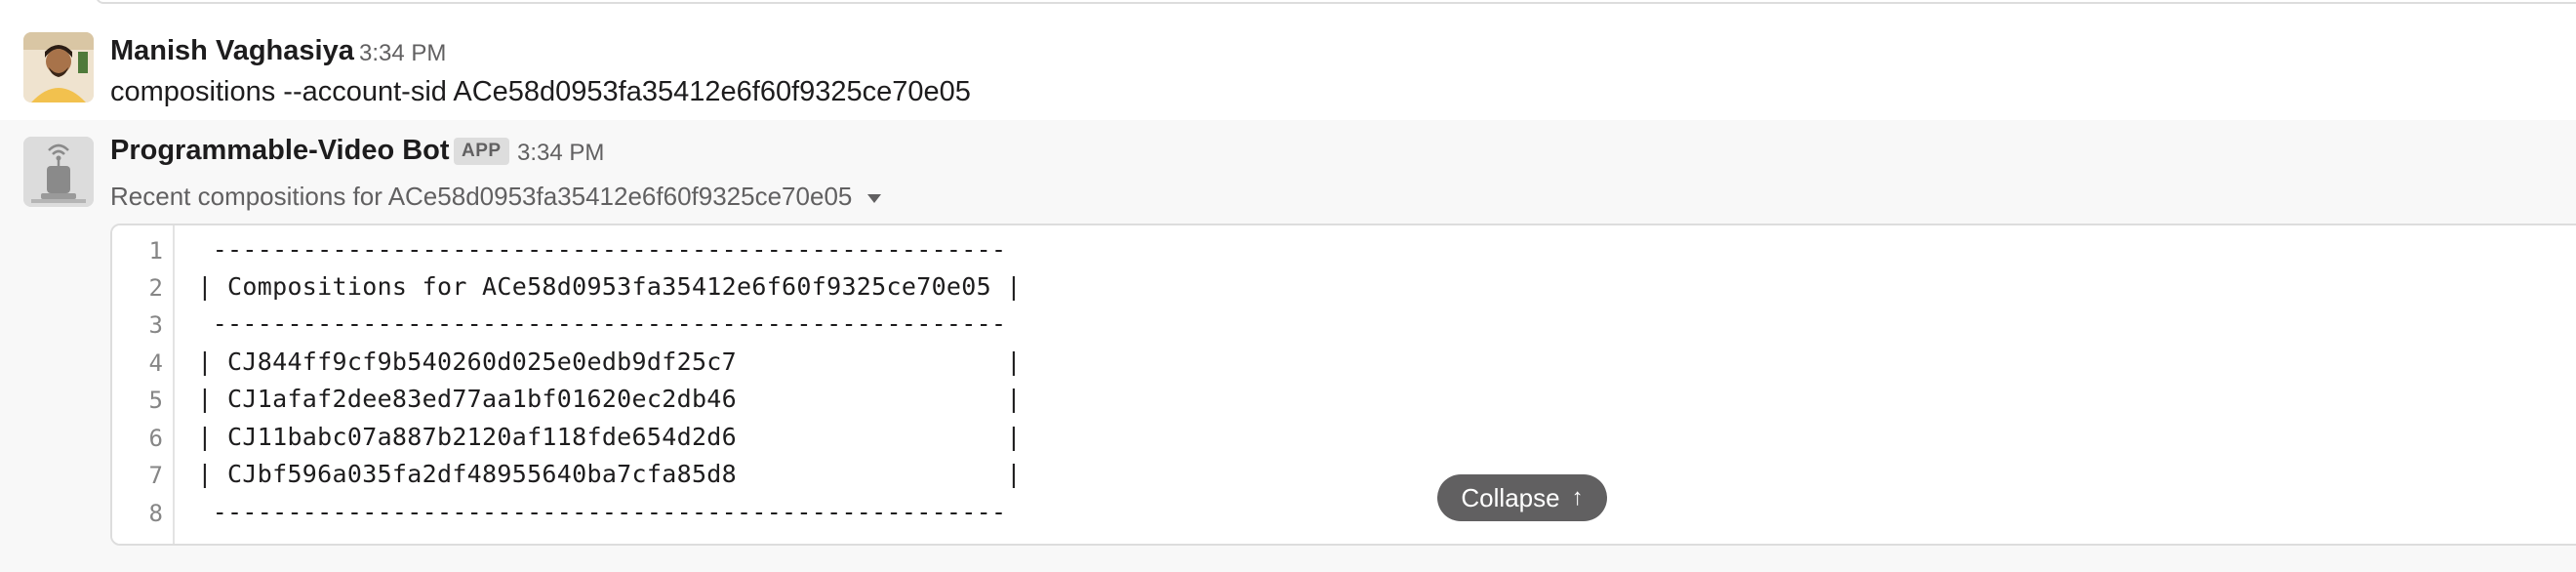  I want to click on previous-message-card, so click(1336, 2).